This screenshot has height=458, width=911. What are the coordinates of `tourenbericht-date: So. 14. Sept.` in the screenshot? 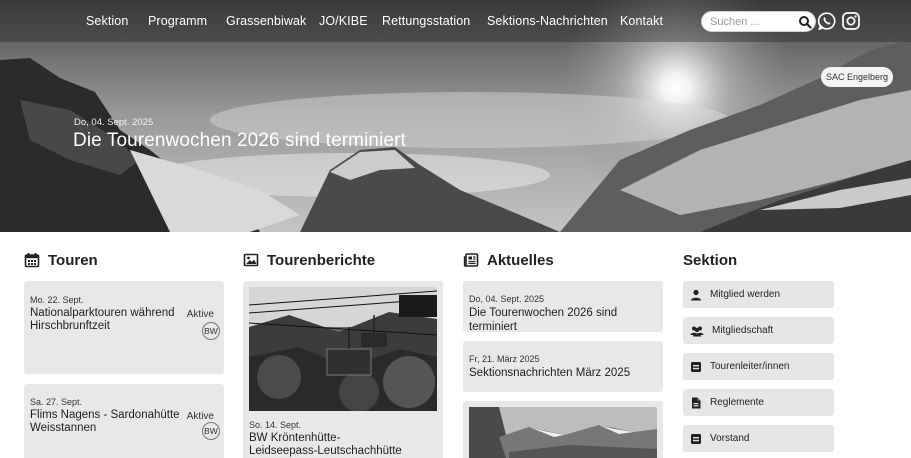 It's located at (275, 425).